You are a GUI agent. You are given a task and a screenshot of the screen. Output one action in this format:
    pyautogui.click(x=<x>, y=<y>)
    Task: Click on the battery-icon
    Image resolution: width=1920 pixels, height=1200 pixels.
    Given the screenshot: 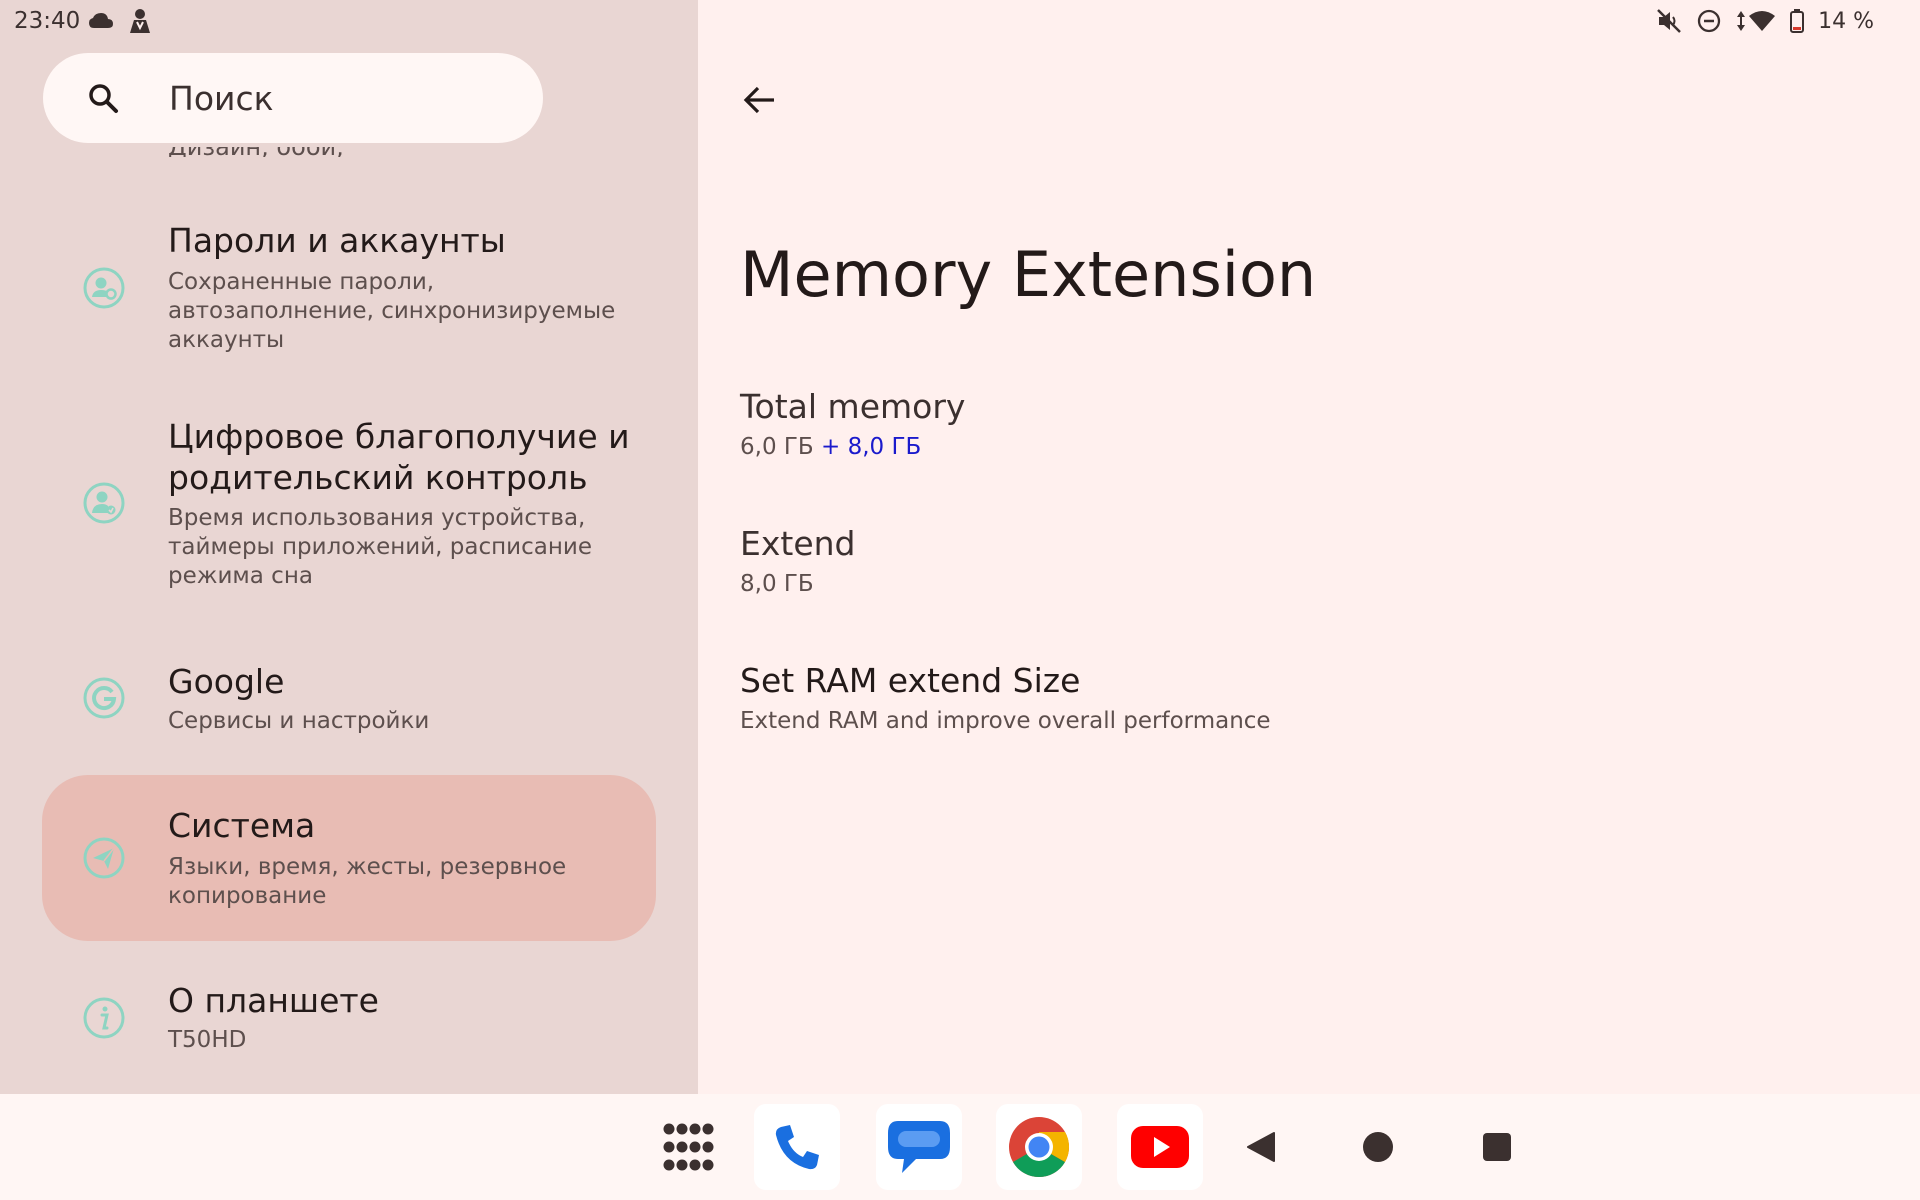 What is the action you would take?
    pyautogui.click(x=1797, y=21)
    